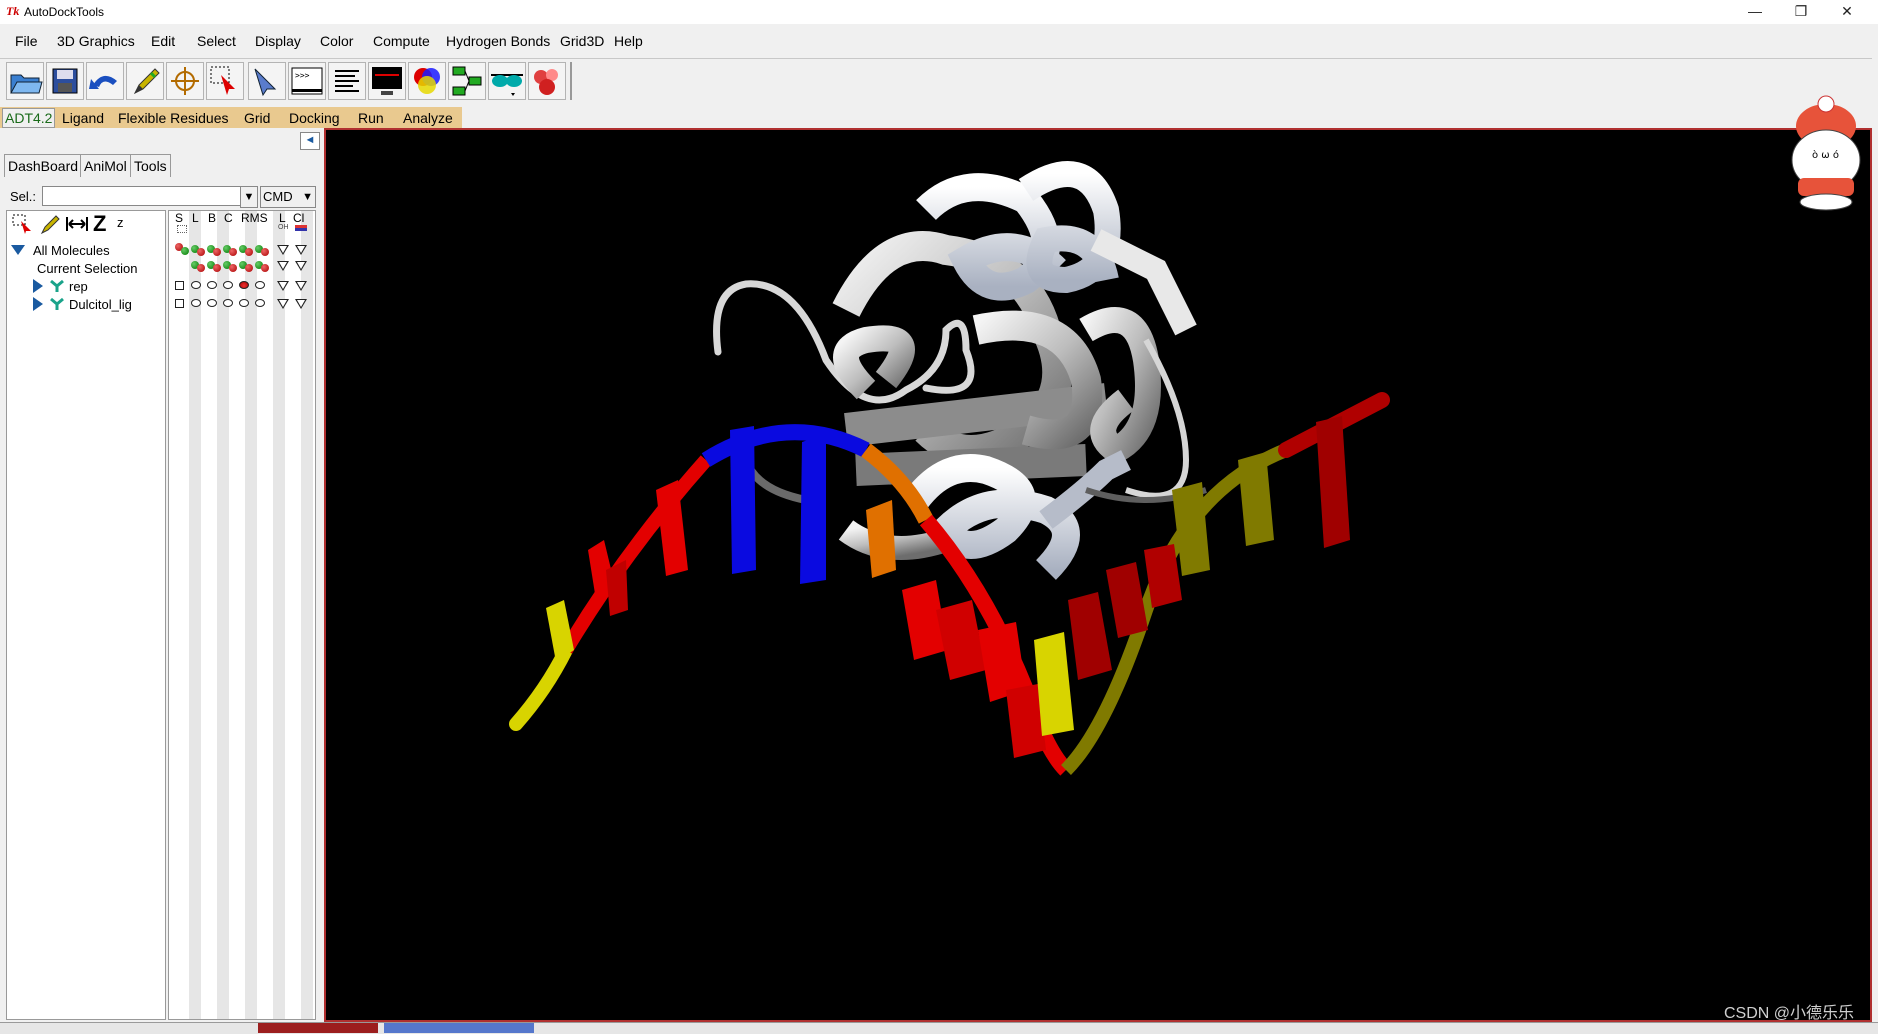 The image size is (1878, 1034). I want to click on open-file-icon, so click(25, 81).